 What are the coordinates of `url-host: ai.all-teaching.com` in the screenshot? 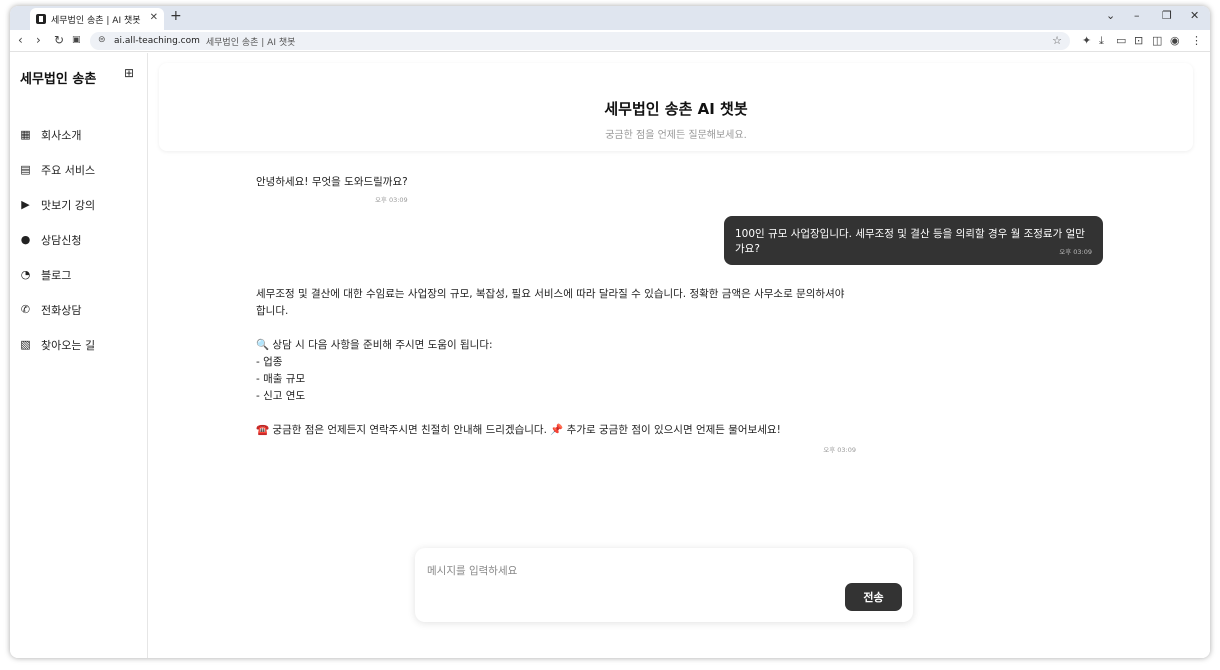 It's located at (157, 41).